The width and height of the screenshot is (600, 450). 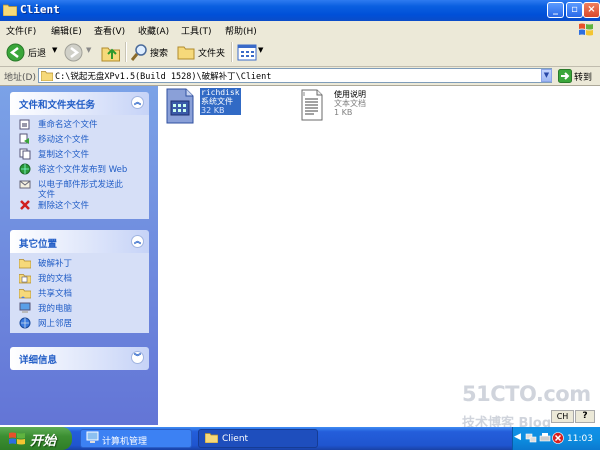 I want to click on other-places-title: 其它位置, so click(x=38, y=243).